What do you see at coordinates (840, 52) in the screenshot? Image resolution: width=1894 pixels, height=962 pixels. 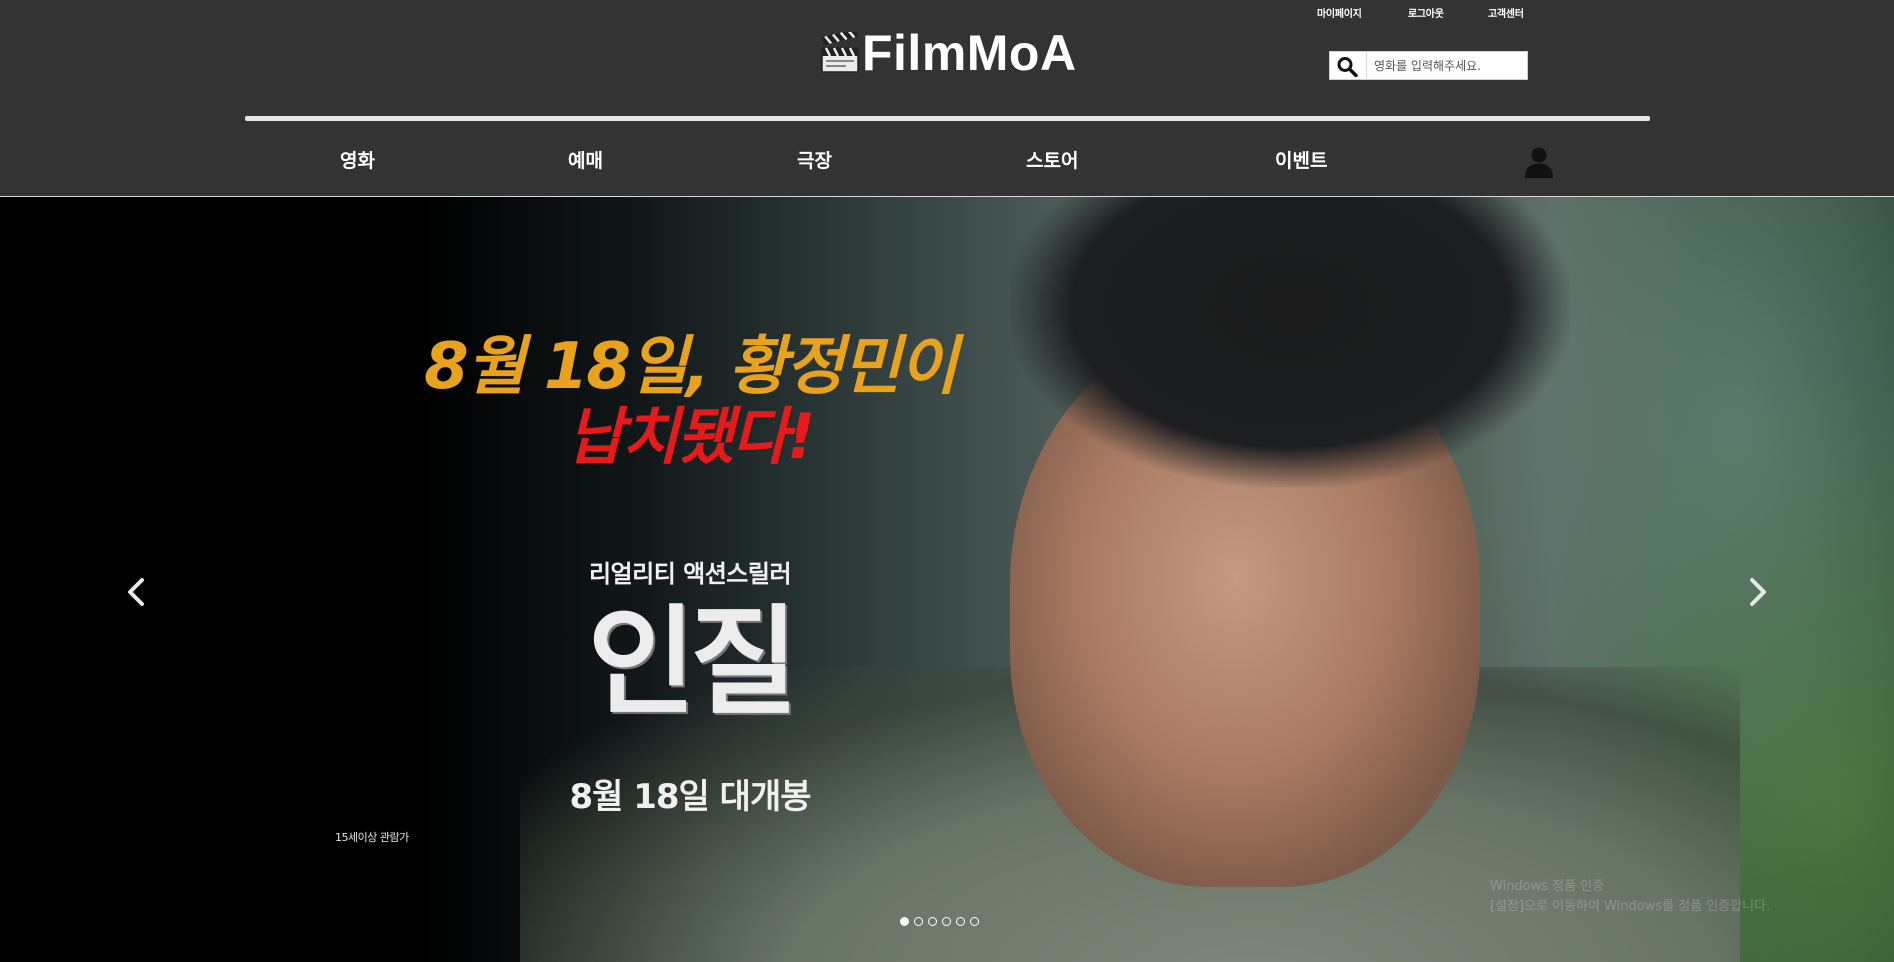 I see `clapperboard-icon` at bounding box center [840, 52].